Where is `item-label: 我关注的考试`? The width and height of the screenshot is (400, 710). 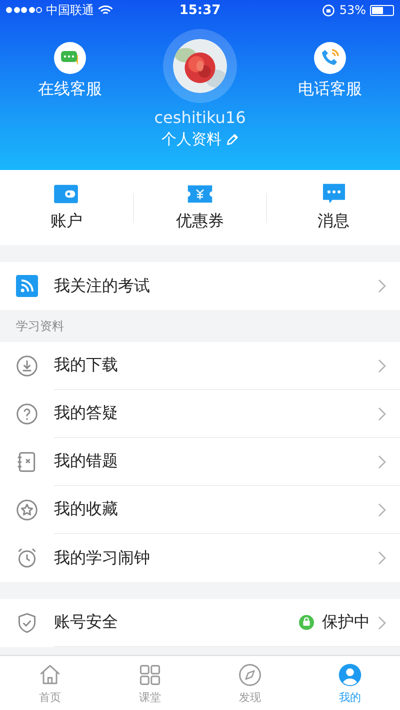
item-label: 我关注的考试 is located at coordinates (102, 286).